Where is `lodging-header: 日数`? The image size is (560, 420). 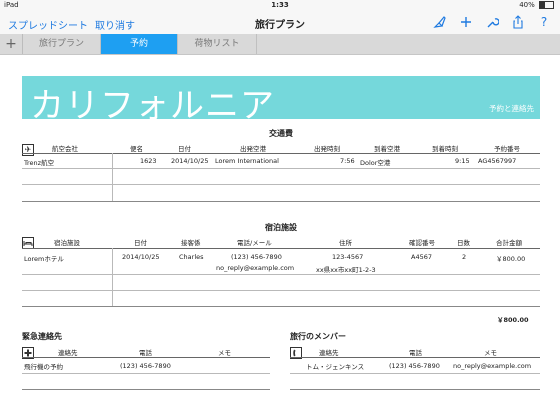
lodging-header: 日数 is located at coordinates (463, 243).